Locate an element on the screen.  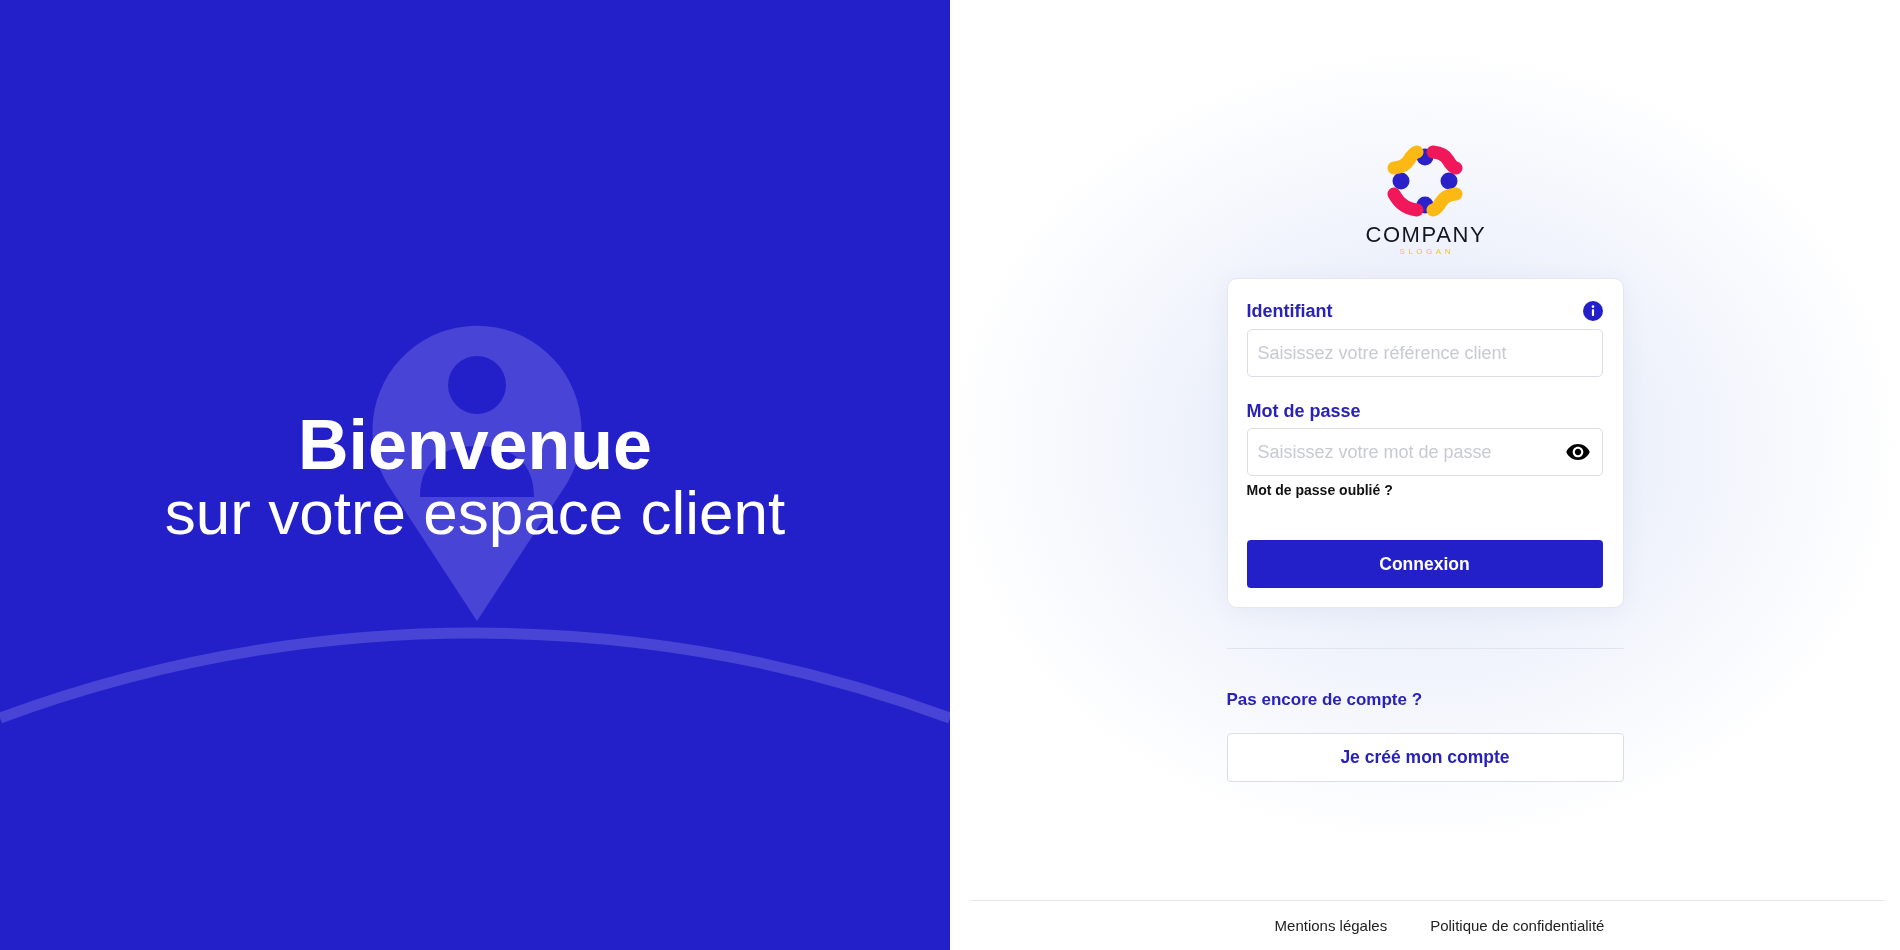
welcome-title: Bienvenue is located at coordinates (475, 445).